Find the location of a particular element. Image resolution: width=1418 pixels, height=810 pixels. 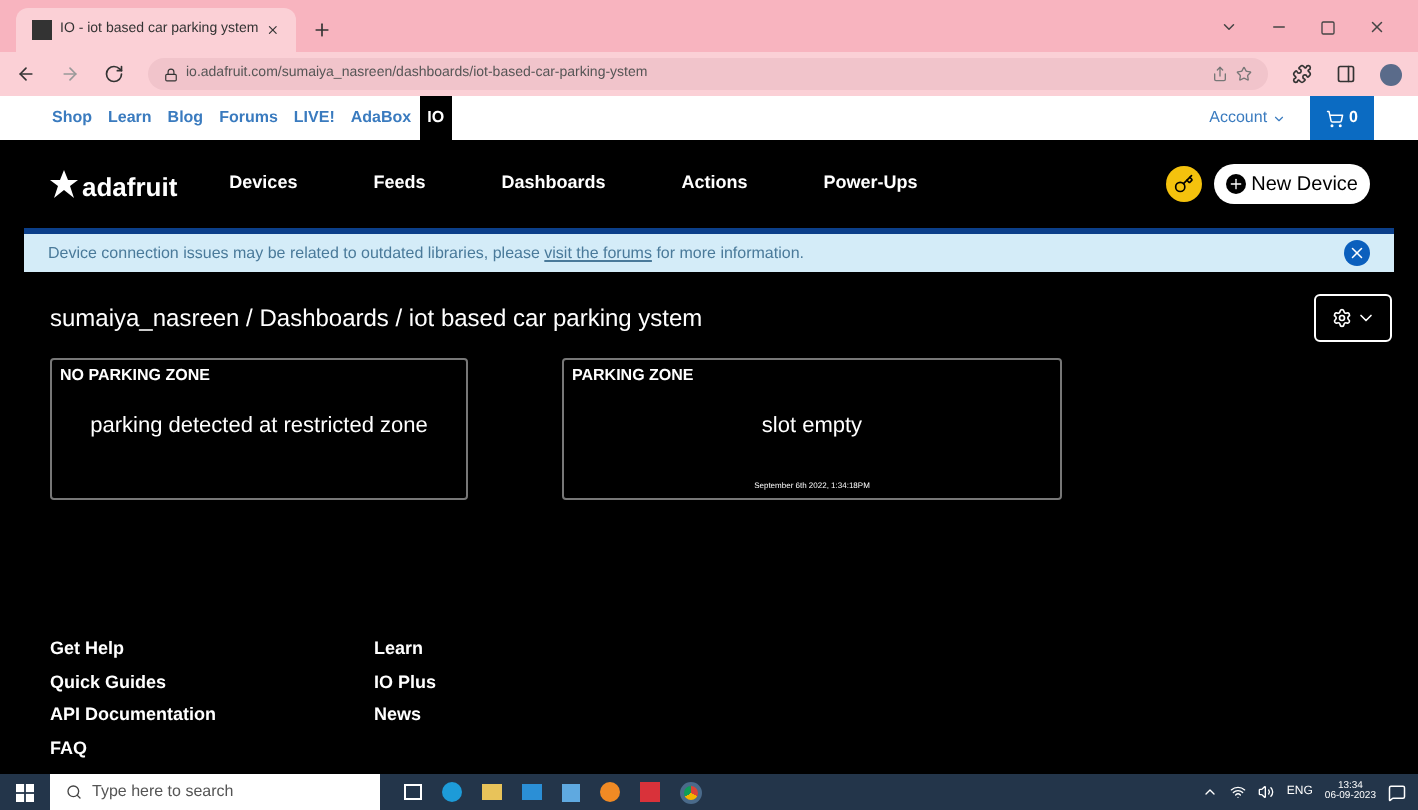

notifications-icon is located at coordinates (1397, 792).